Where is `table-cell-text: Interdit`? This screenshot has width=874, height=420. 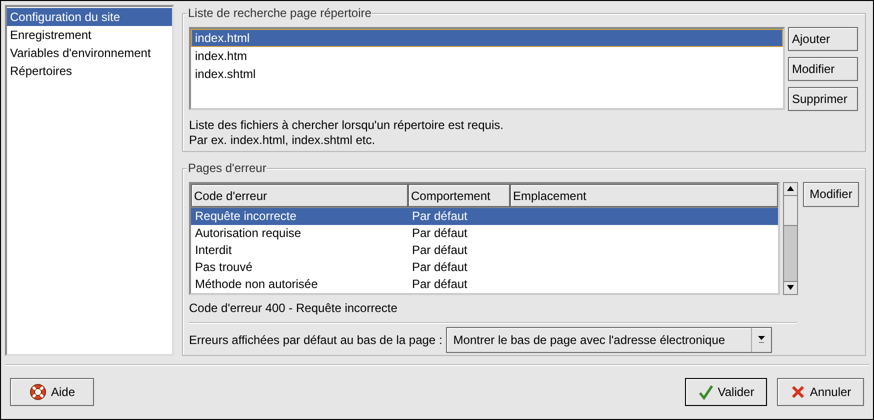
table-cell-text: Interdit is located at coordinates (213, 250).